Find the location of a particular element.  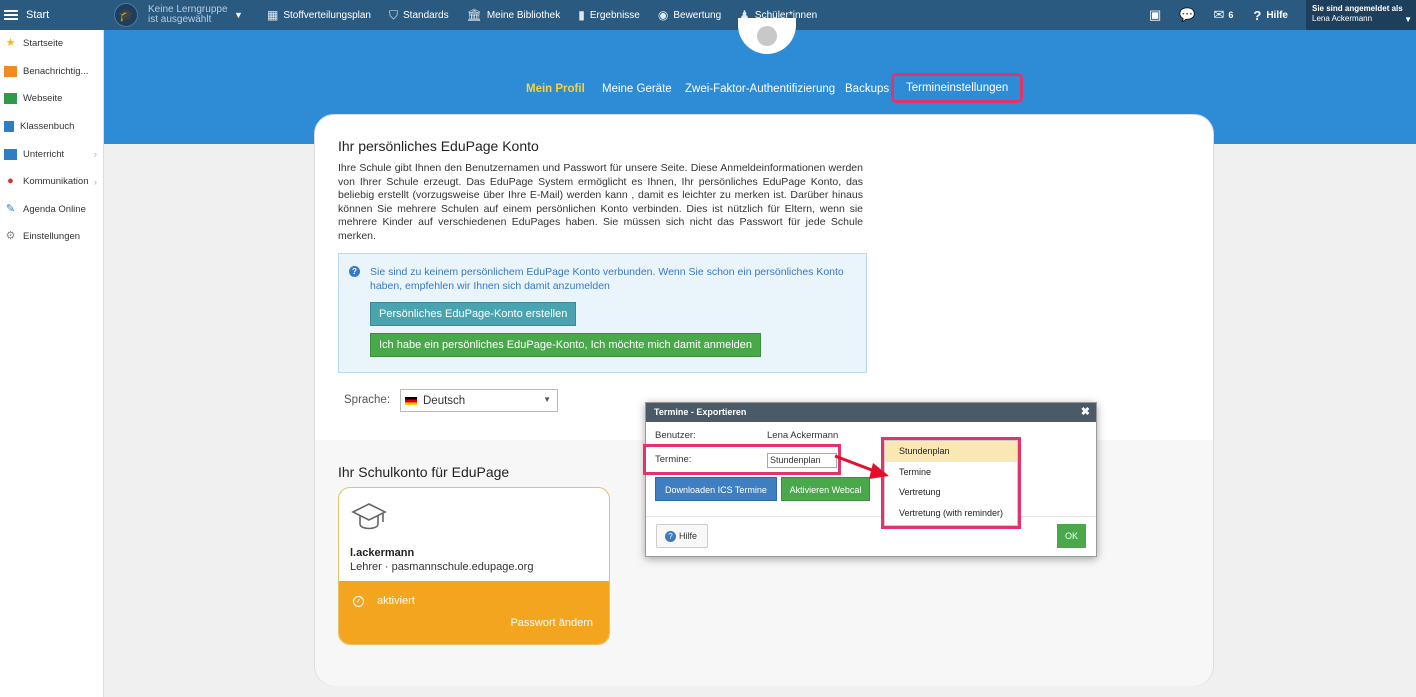

sidebar-item-kommunikation: ● Kommunikation › is located at coordinates (51, 182).